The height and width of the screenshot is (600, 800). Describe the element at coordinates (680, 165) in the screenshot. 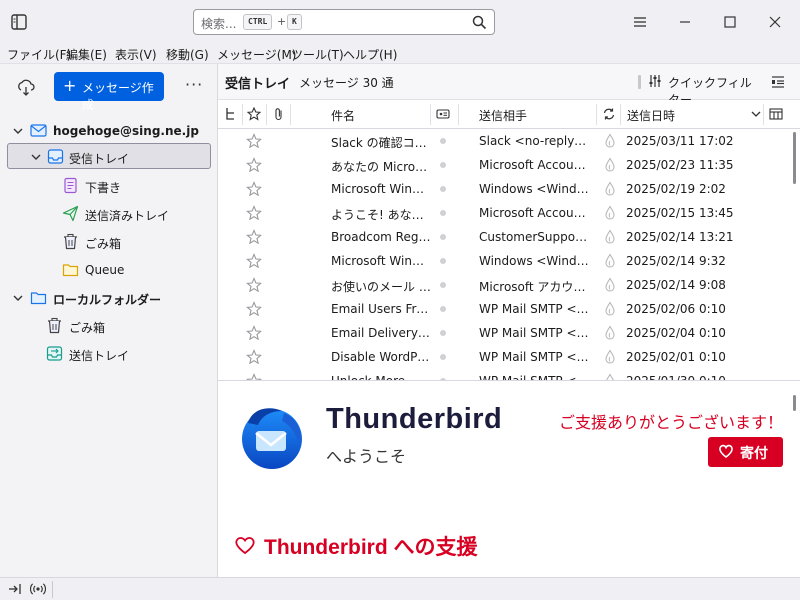

I see `message-date: 2025/02/23 11:35` at that location.